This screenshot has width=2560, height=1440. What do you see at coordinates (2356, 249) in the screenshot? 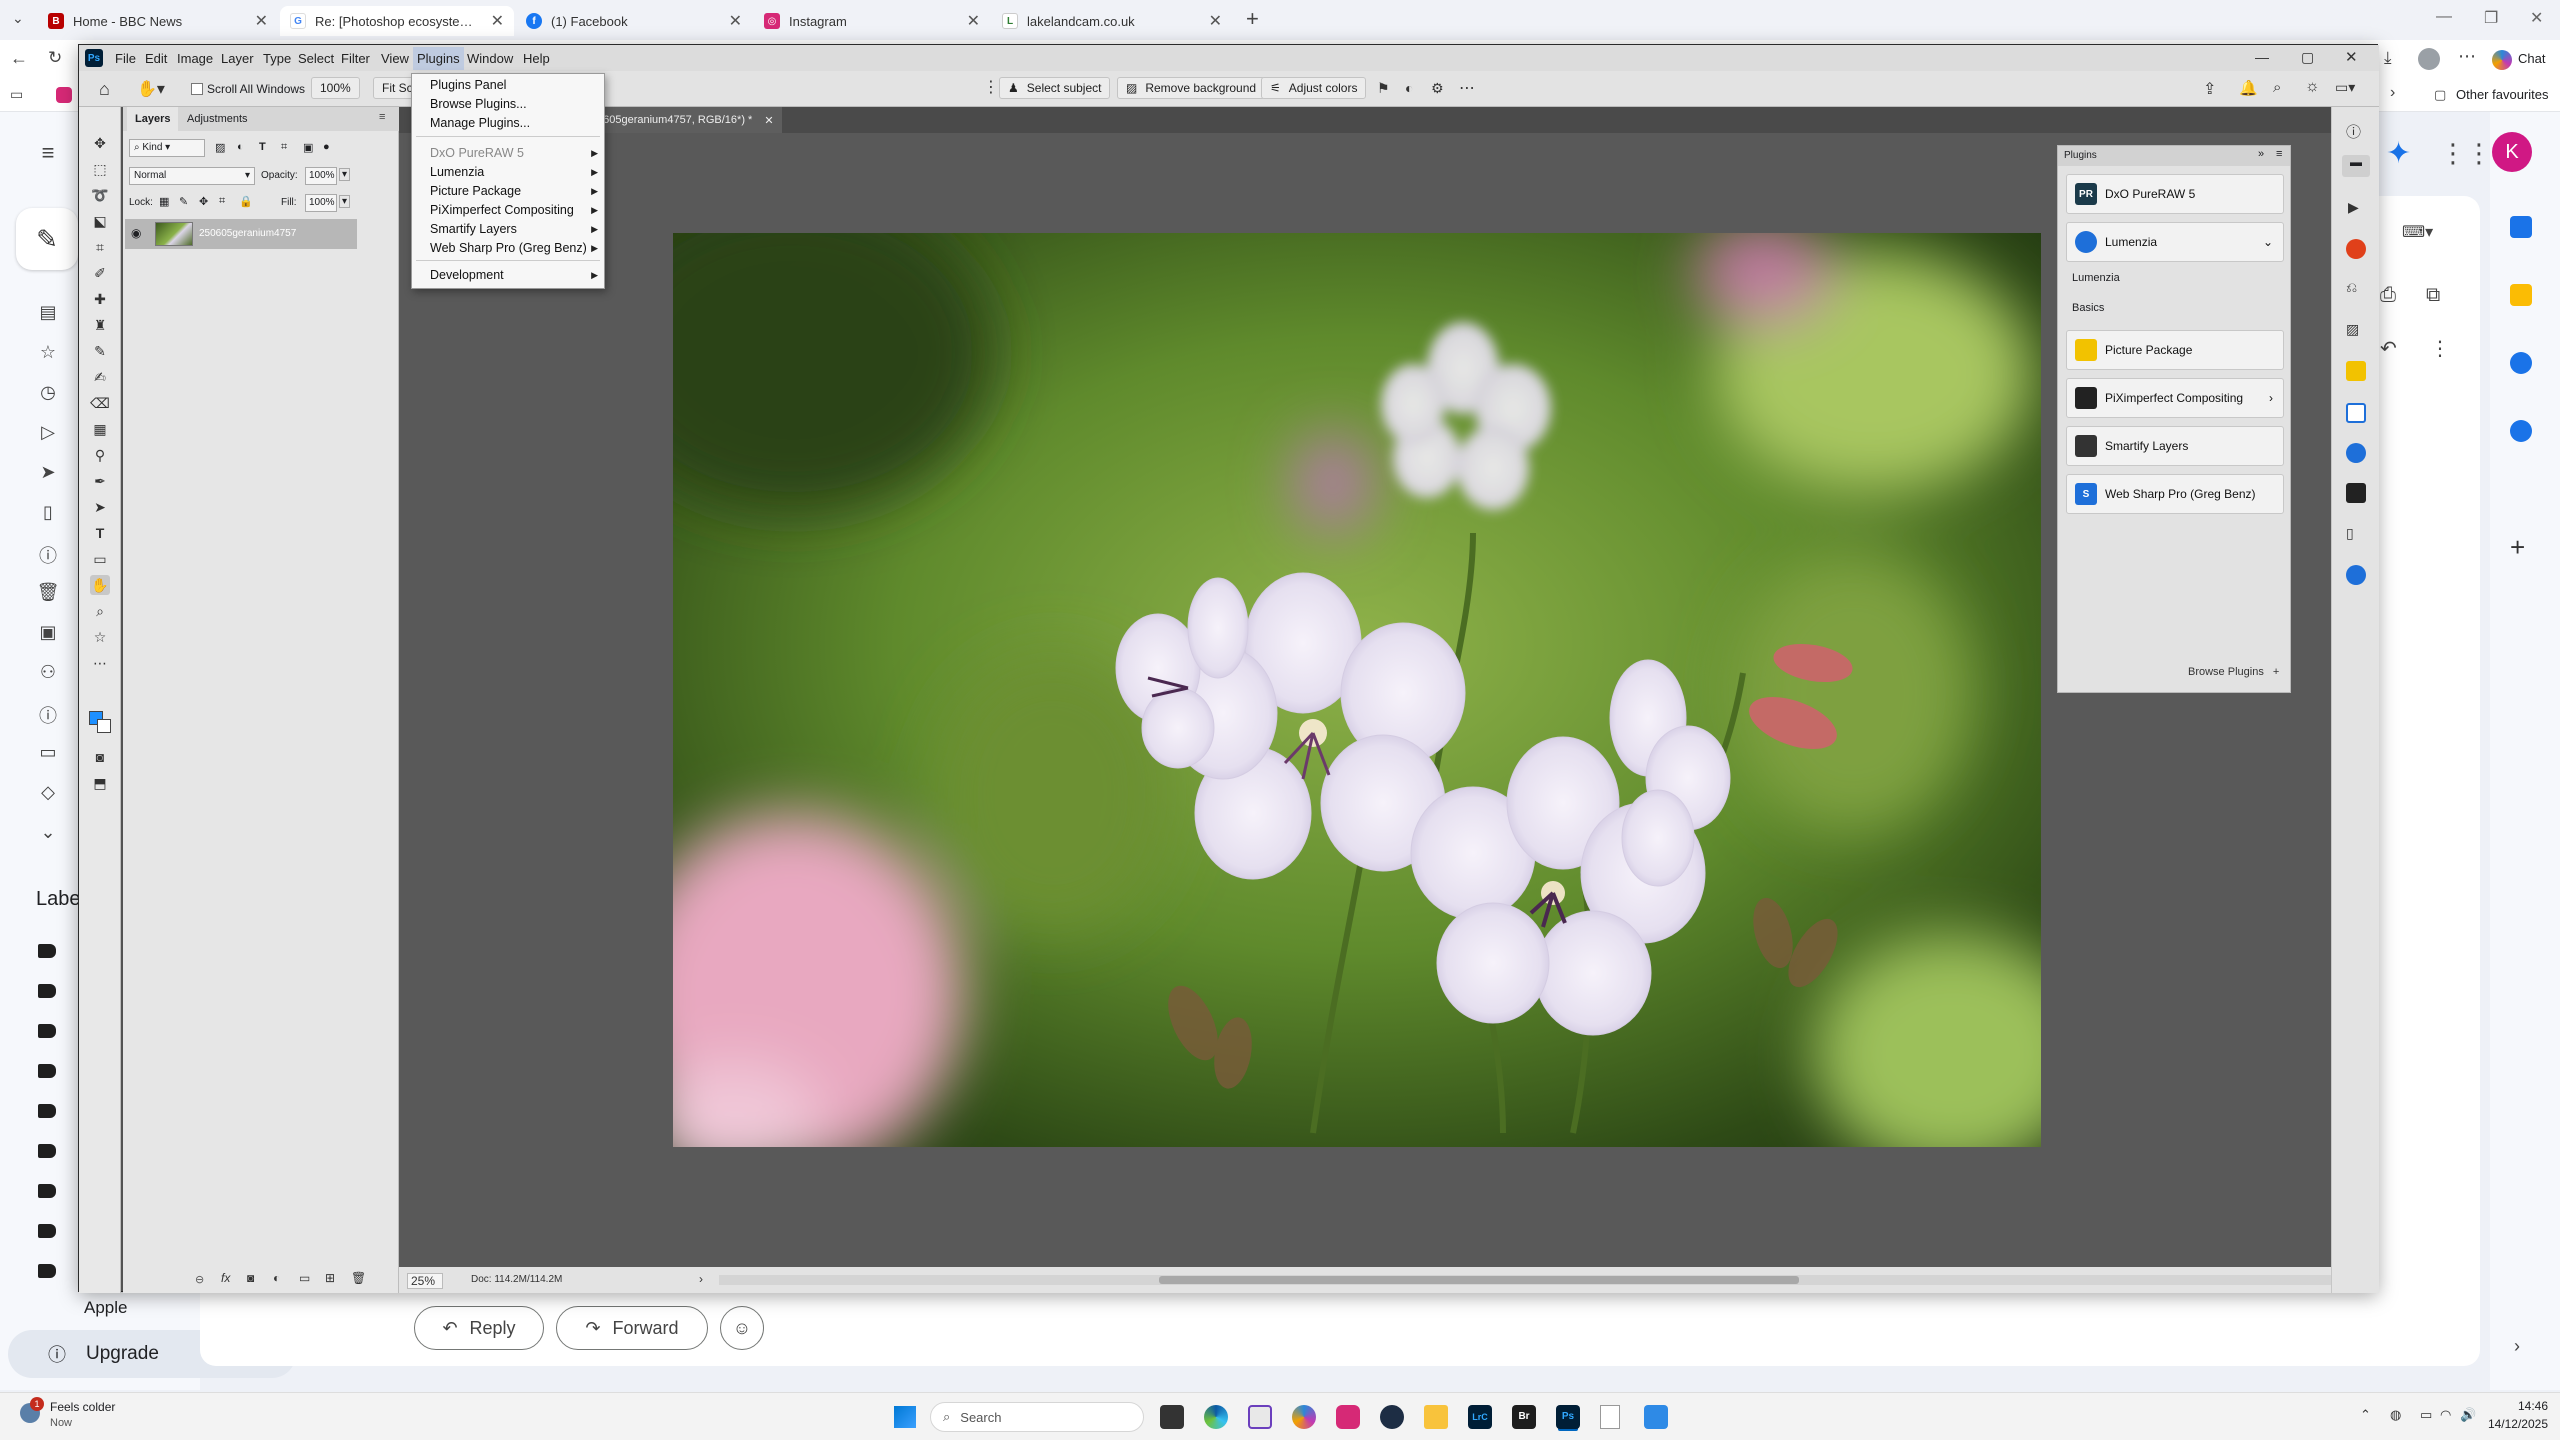
I see `record-icon` at bounding box center [2356, 249].